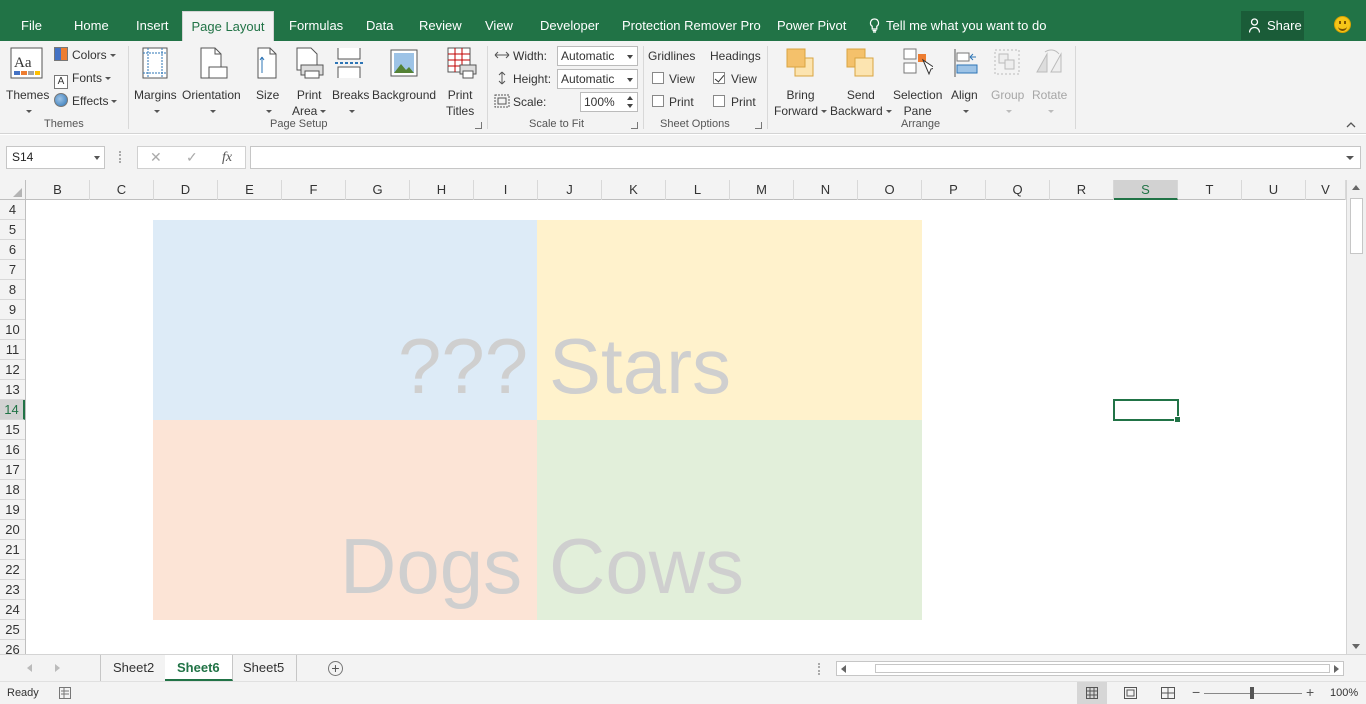  I want to click on insert-function-icon: fx, so click(227, 158).